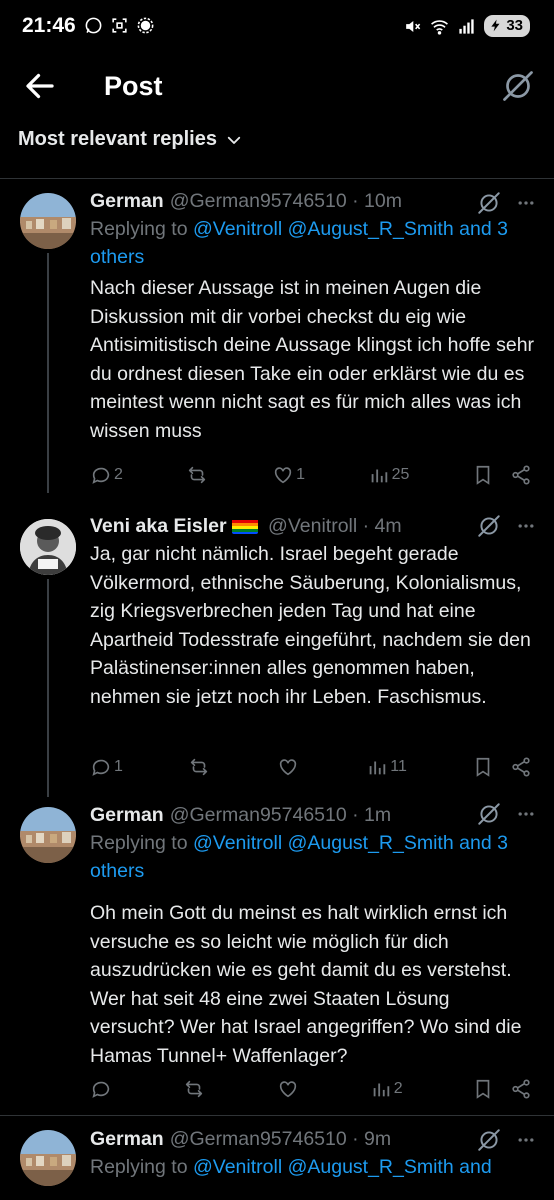 Image resolution: width=554 pixels, height=1200 pixels. What do you see at coordinates (117, 139) in the screenshot?
I see `sort-label: Most relevant replies` at bounding box center [117, 139].